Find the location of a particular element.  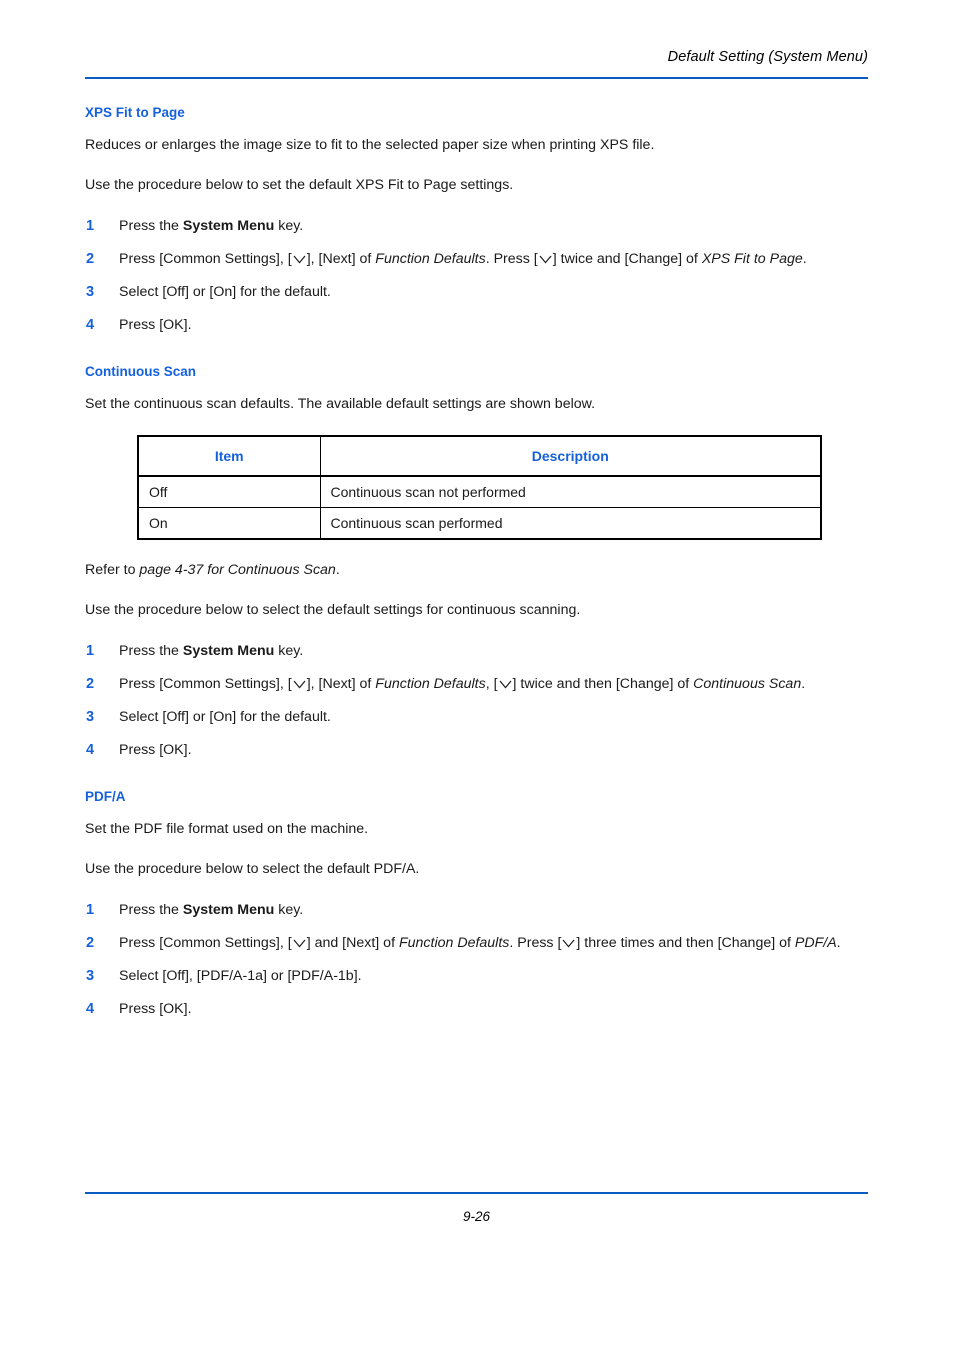

section-heading: XPS Fit to Page is located at coordinates (135, 112).